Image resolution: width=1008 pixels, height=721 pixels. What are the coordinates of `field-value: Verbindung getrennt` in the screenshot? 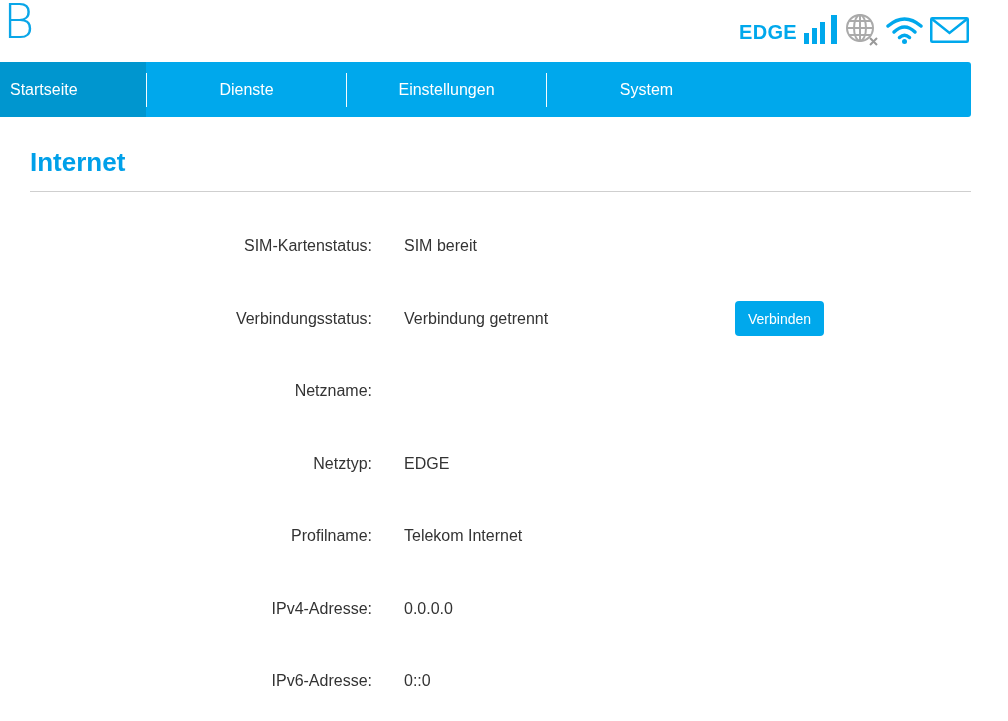 It's located at (476, 318).